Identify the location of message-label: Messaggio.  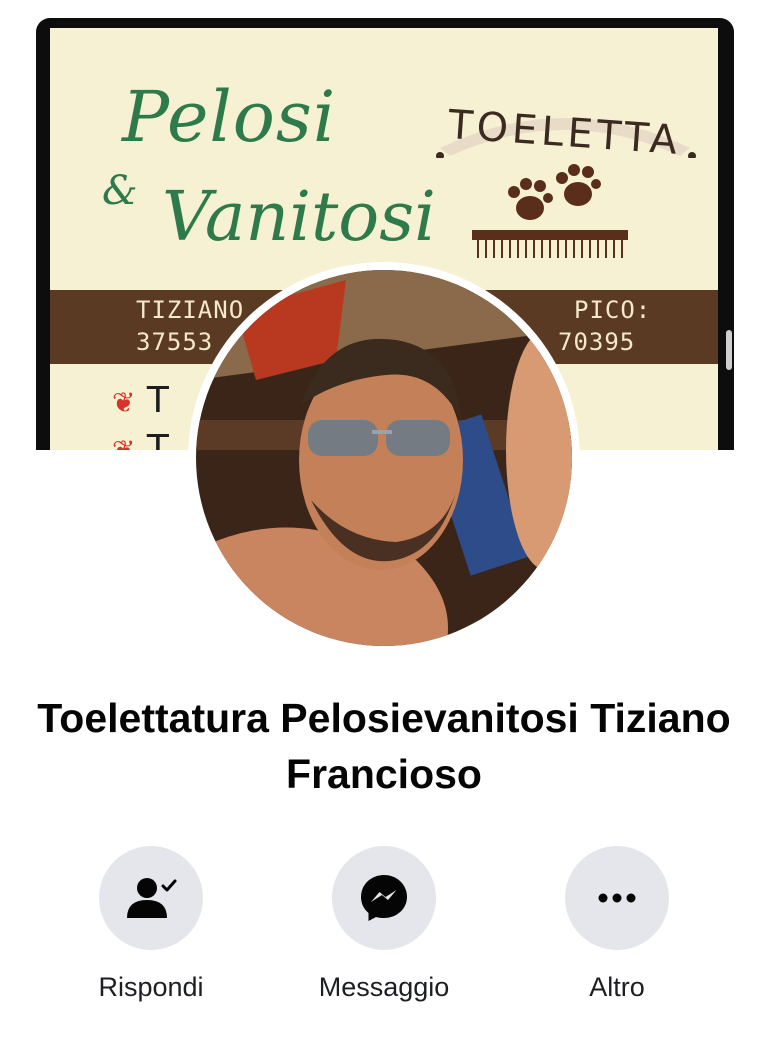
(384, 987).